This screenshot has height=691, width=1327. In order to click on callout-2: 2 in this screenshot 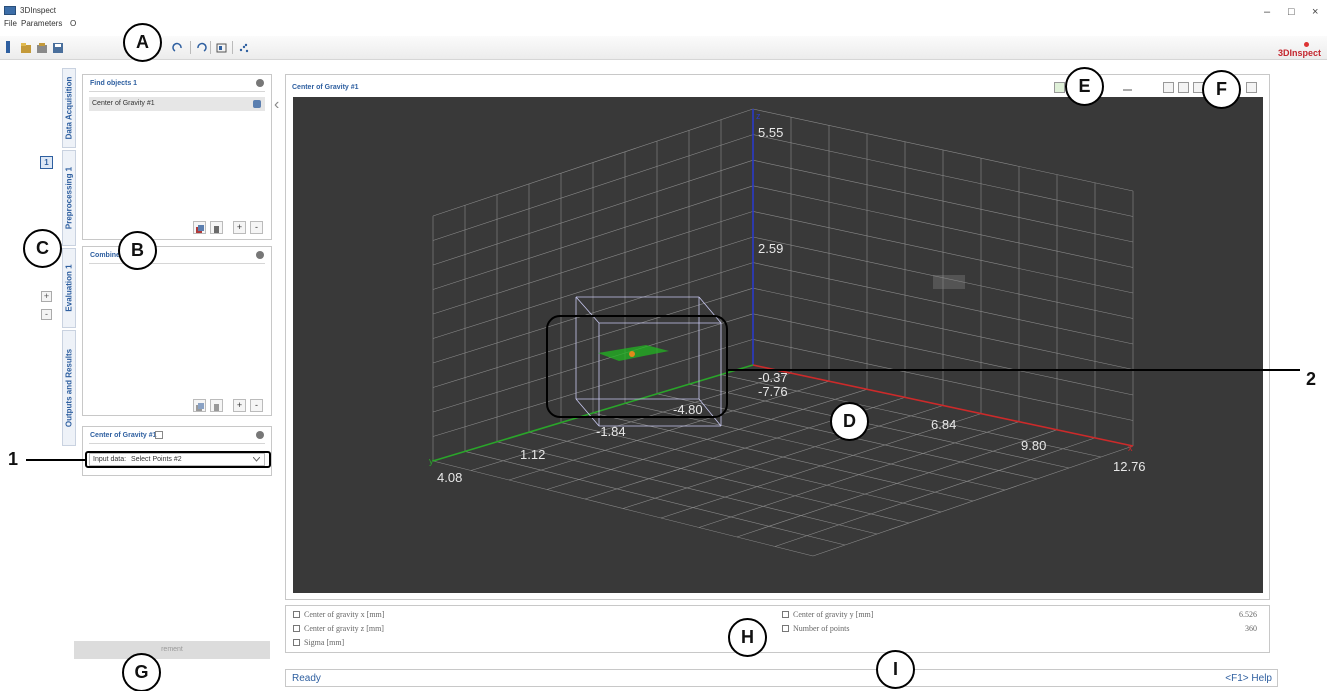, I will do `click(1311, 379)`.